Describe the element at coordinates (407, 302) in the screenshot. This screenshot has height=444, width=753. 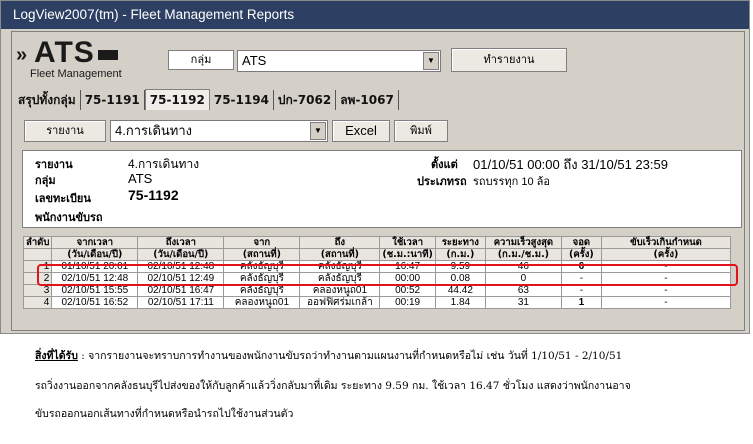
I see `cell-duration: 00:19` at that location.